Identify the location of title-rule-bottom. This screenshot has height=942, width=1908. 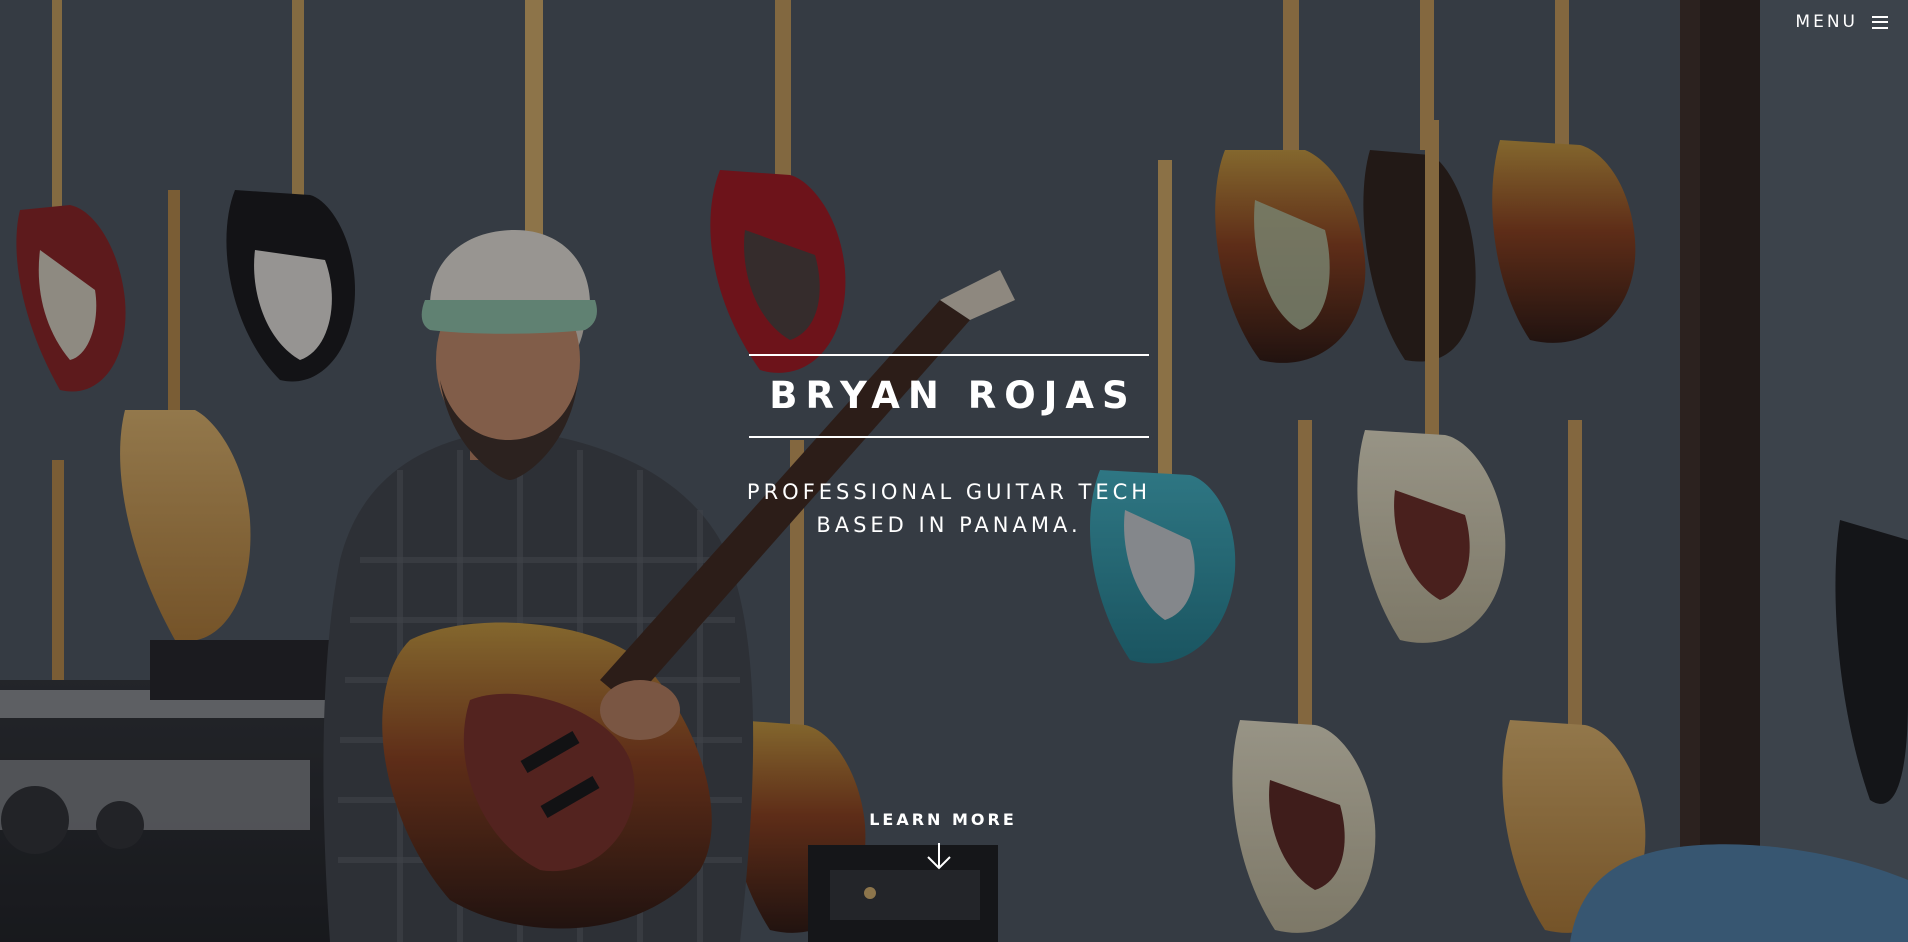
(949, 437).